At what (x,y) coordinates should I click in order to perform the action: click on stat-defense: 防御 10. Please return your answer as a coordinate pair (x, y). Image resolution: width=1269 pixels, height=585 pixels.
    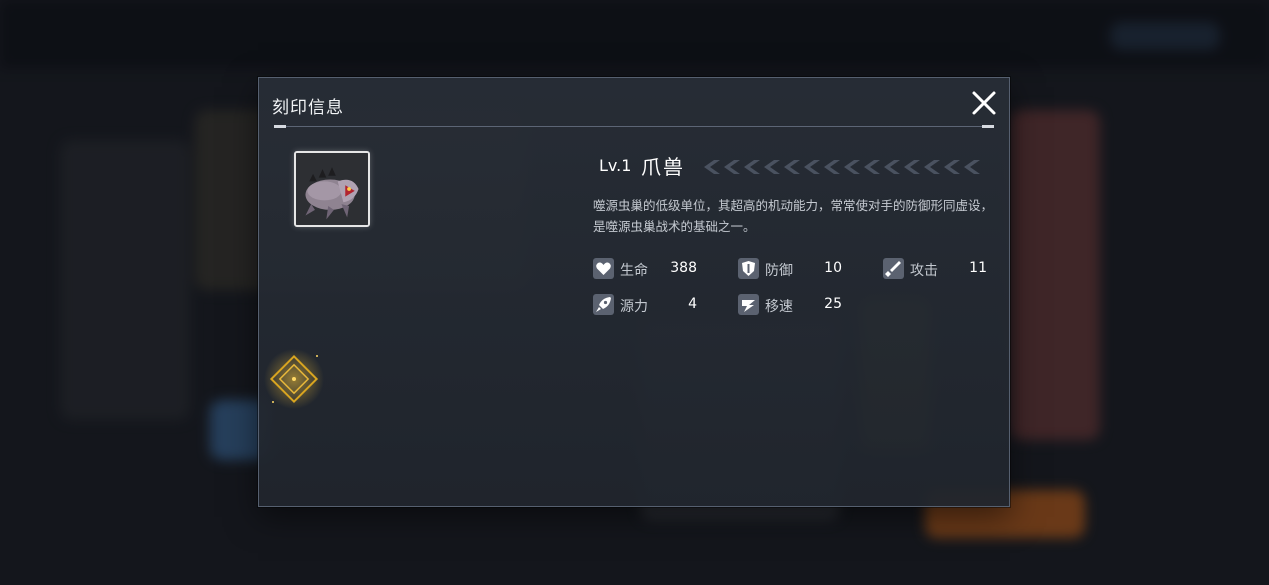
    Looking at the image, I should click on (793, 270).